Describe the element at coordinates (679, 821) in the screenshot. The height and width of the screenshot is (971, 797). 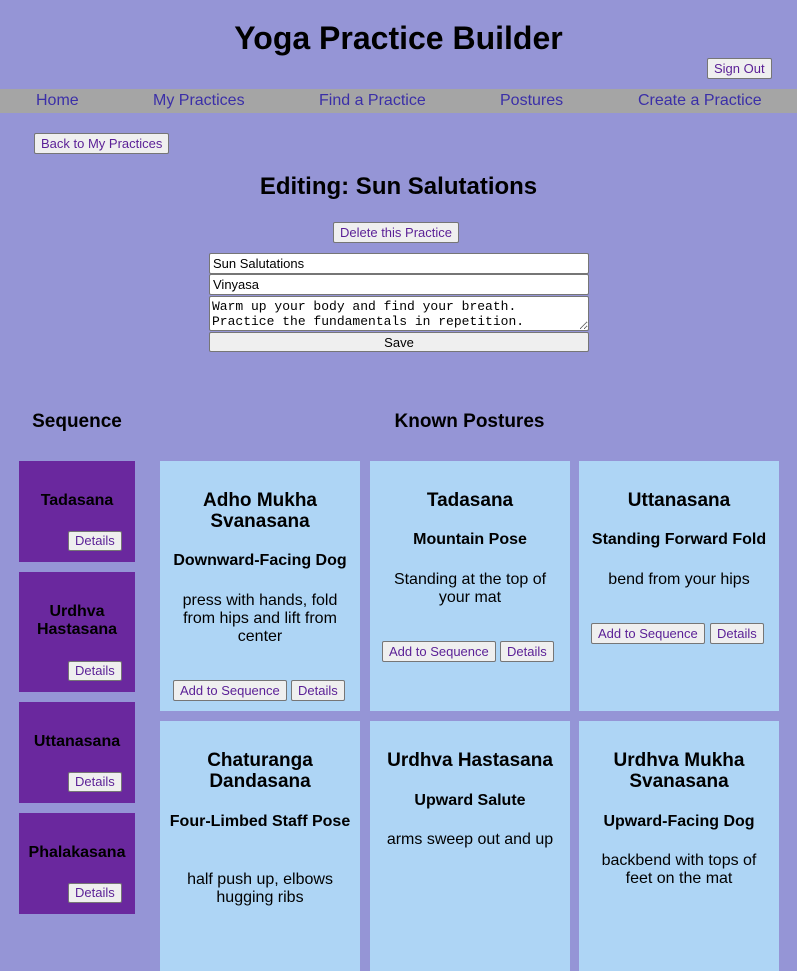
I see `posture-english-name: Upward-Facing Dog` at that location.